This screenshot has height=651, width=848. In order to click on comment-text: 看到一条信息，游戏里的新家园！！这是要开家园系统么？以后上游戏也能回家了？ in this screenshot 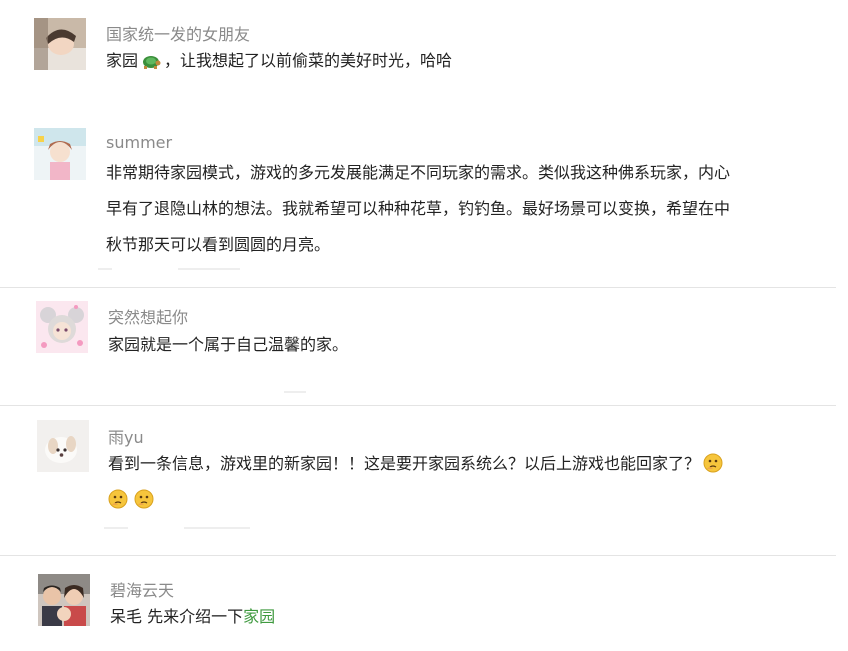, I will do `click(417, 482)`.